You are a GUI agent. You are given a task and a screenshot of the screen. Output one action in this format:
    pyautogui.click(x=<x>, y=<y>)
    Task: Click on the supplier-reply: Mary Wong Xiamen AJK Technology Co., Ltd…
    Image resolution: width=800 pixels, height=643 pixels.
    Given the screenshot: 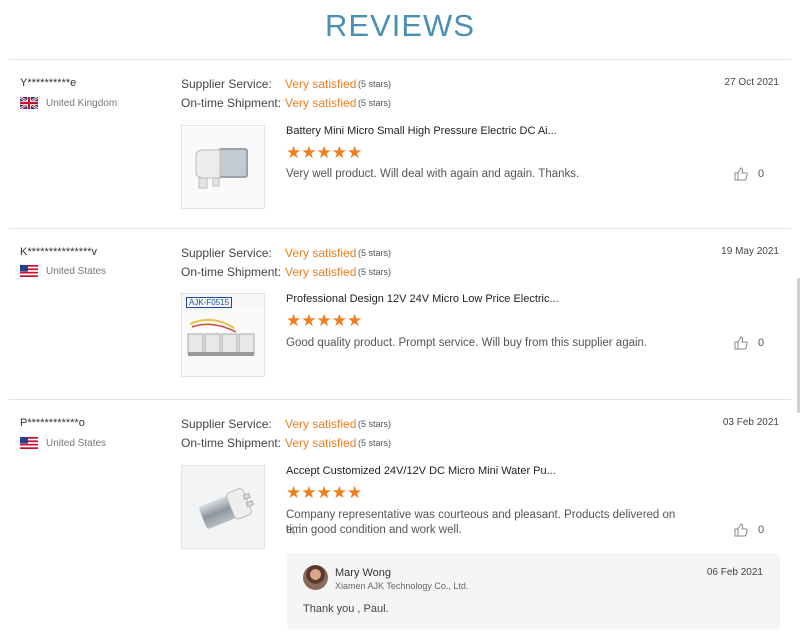 What is the action you would take?
    pyautogui.click(x=533, y=591)
    